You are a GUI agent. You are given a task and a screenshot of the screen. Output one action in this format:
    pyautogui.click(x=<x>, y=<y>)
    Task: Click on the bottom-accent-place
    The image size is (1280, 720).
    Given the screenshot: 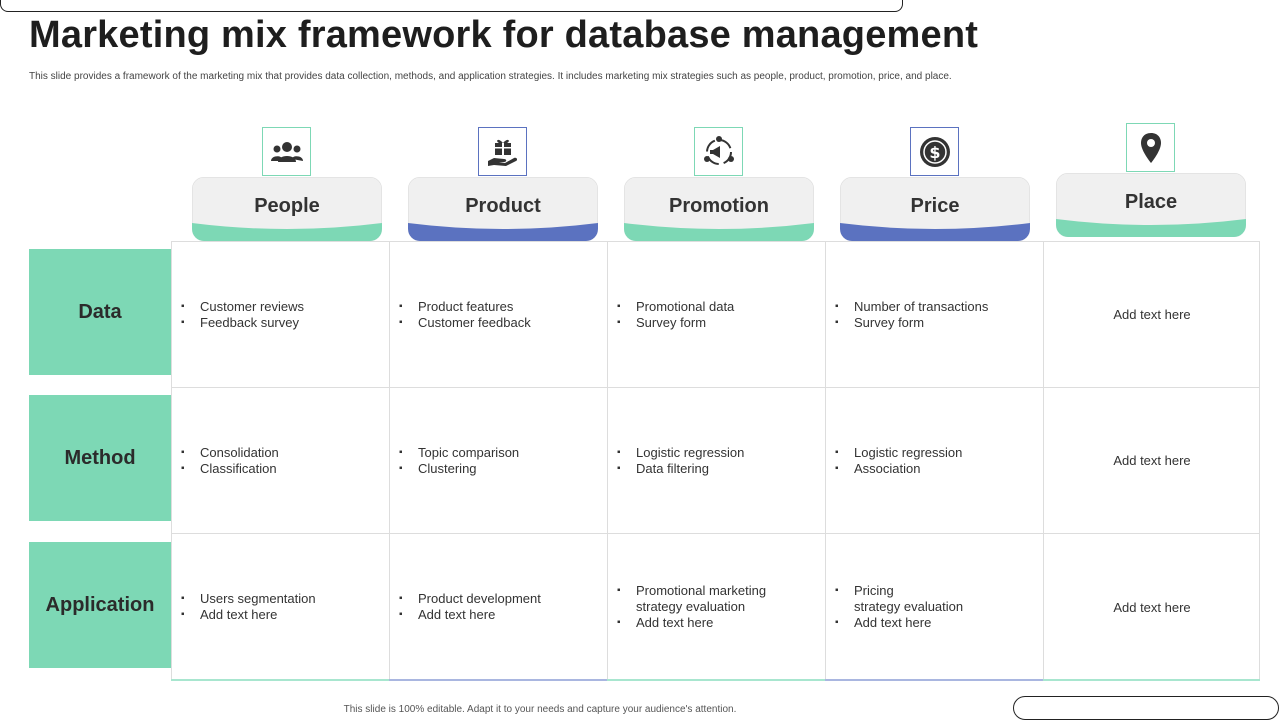 What is the action you would take?
    pyautogui.click(x=1151, y=680)
    